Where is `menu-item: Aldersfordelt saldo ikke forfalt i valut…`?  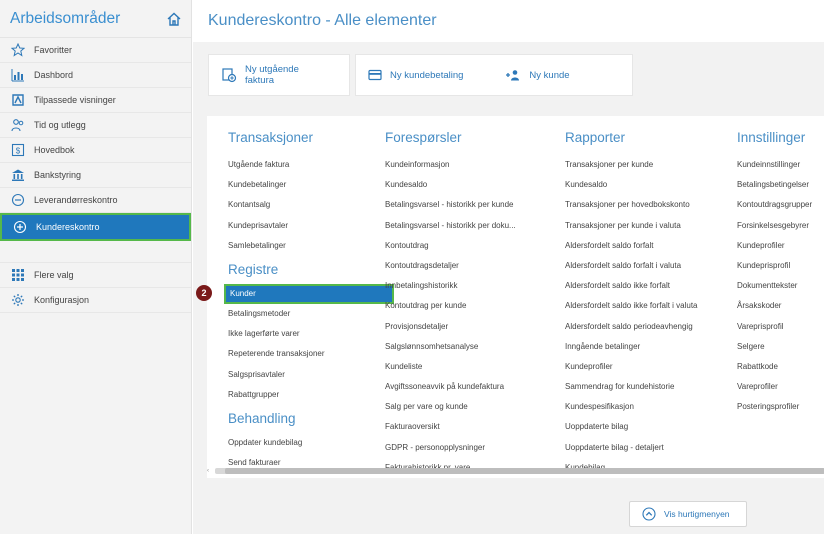
menu-item: Aldersfordelt saldo ikke forfalt i valut… is located at coordinates (631, 306).